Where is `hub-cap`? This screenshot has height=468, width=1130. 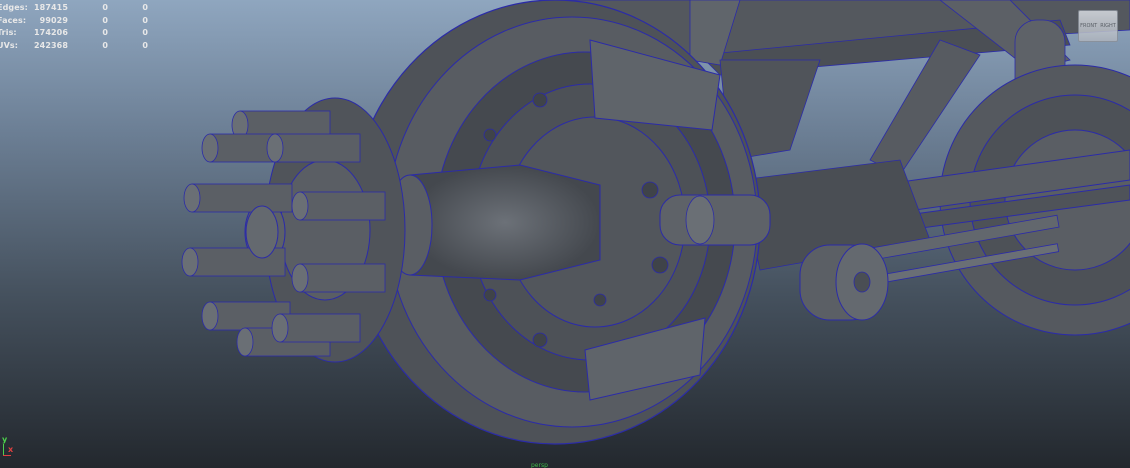
hub-cap is located at coordinates (262, 232).